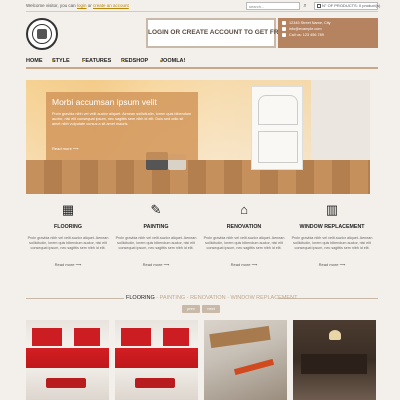  I want to click on cart-summary: N° OF PRODUCTS: 0 product(s), so click(347, 6).